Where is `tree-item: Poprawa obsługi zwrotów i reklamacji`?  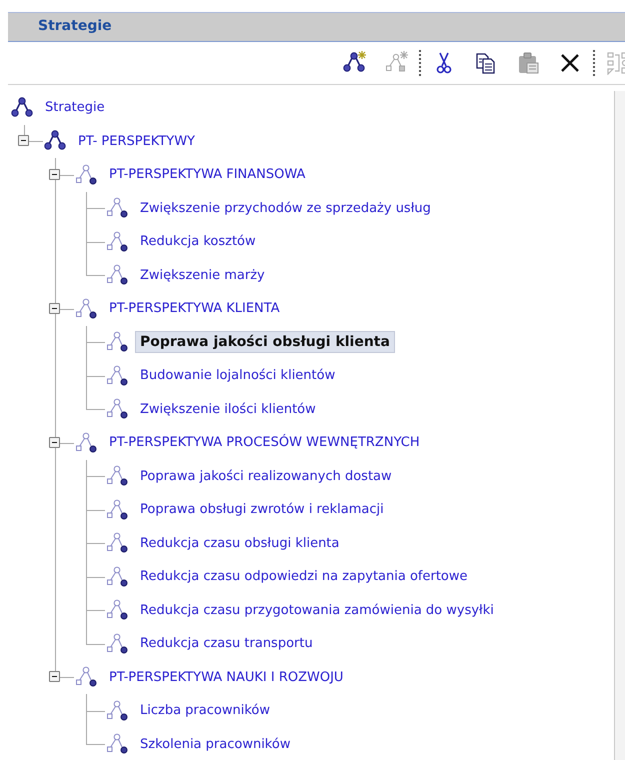 tree-item: Poprawa obsługi zwrotów i reklamacji is located at coordinates (262, 509).